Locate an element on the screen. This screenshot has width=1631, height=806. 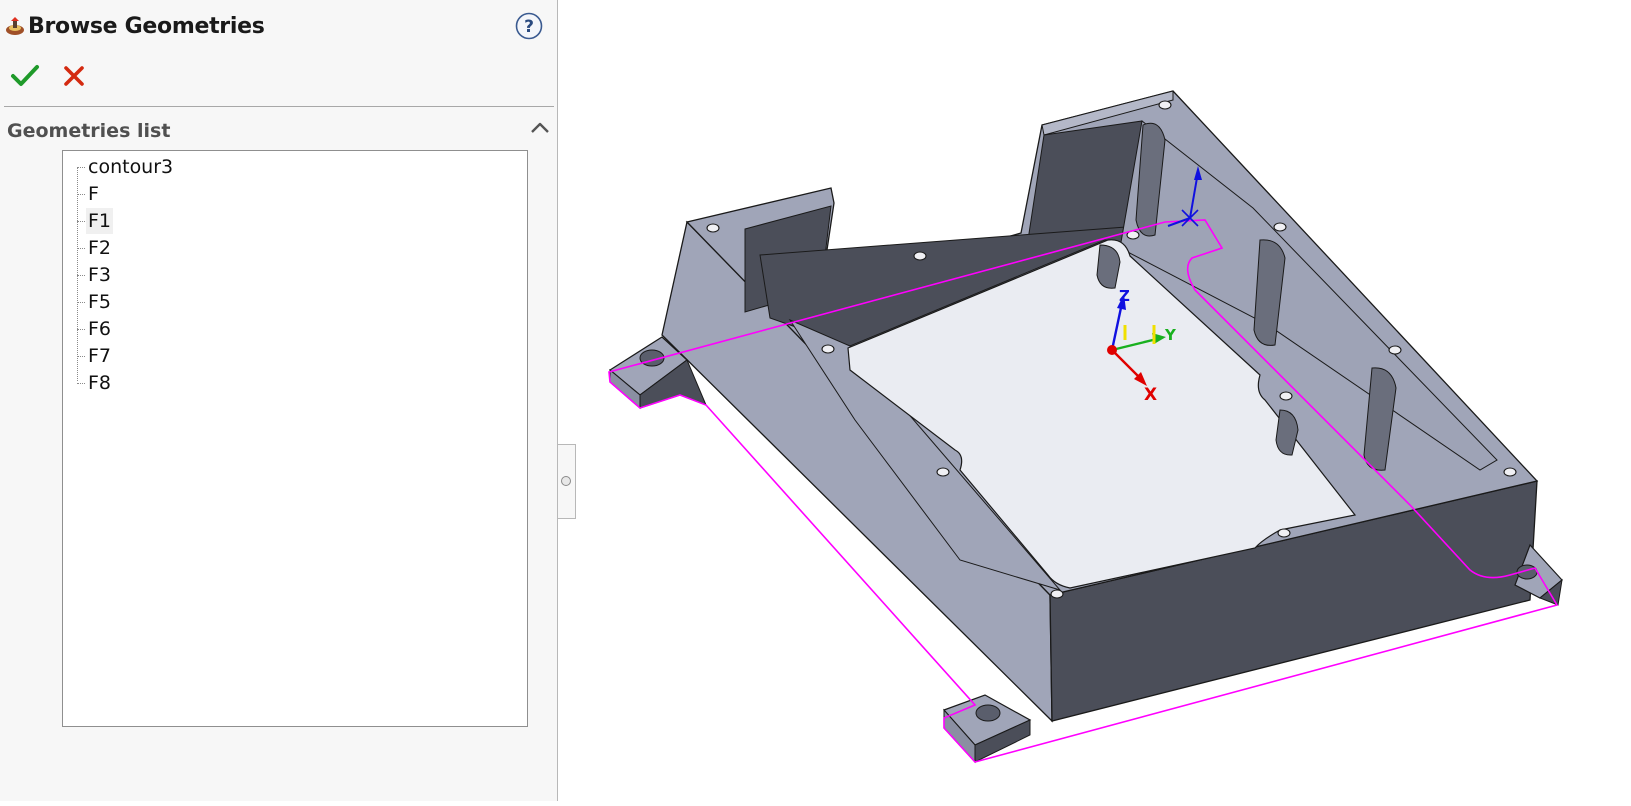
axis-y-label: Y is located at coordinates (1170, 335).